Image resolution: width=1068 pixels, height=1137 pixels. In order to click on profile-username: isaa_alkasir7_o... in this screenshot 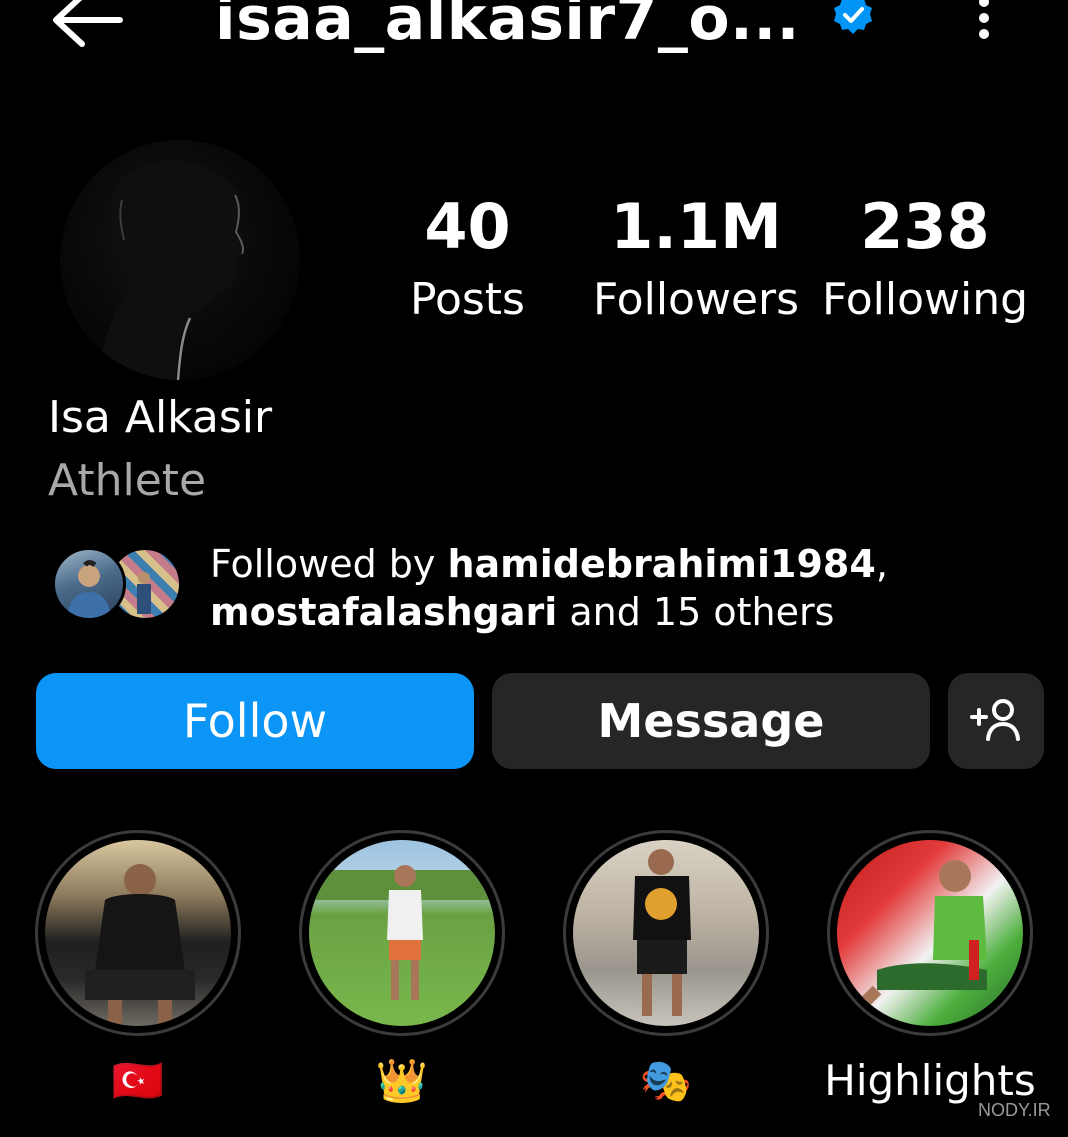, I will do `click(507, 27)`.